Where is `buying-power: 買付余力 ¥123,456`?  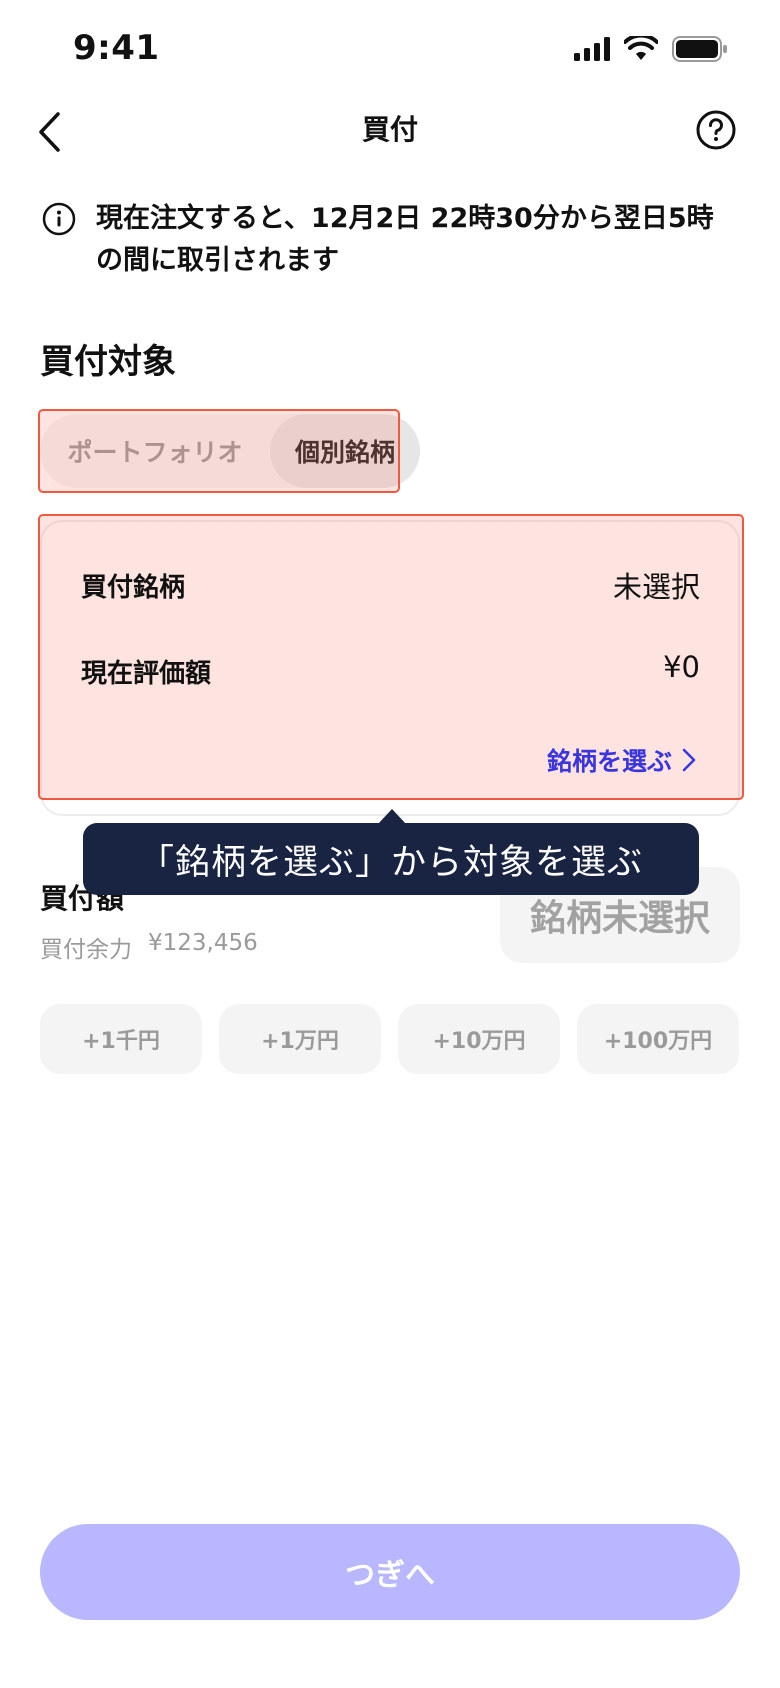 buying-power: 買付余力 ¥123,456 is located at coordinates (149, 947).